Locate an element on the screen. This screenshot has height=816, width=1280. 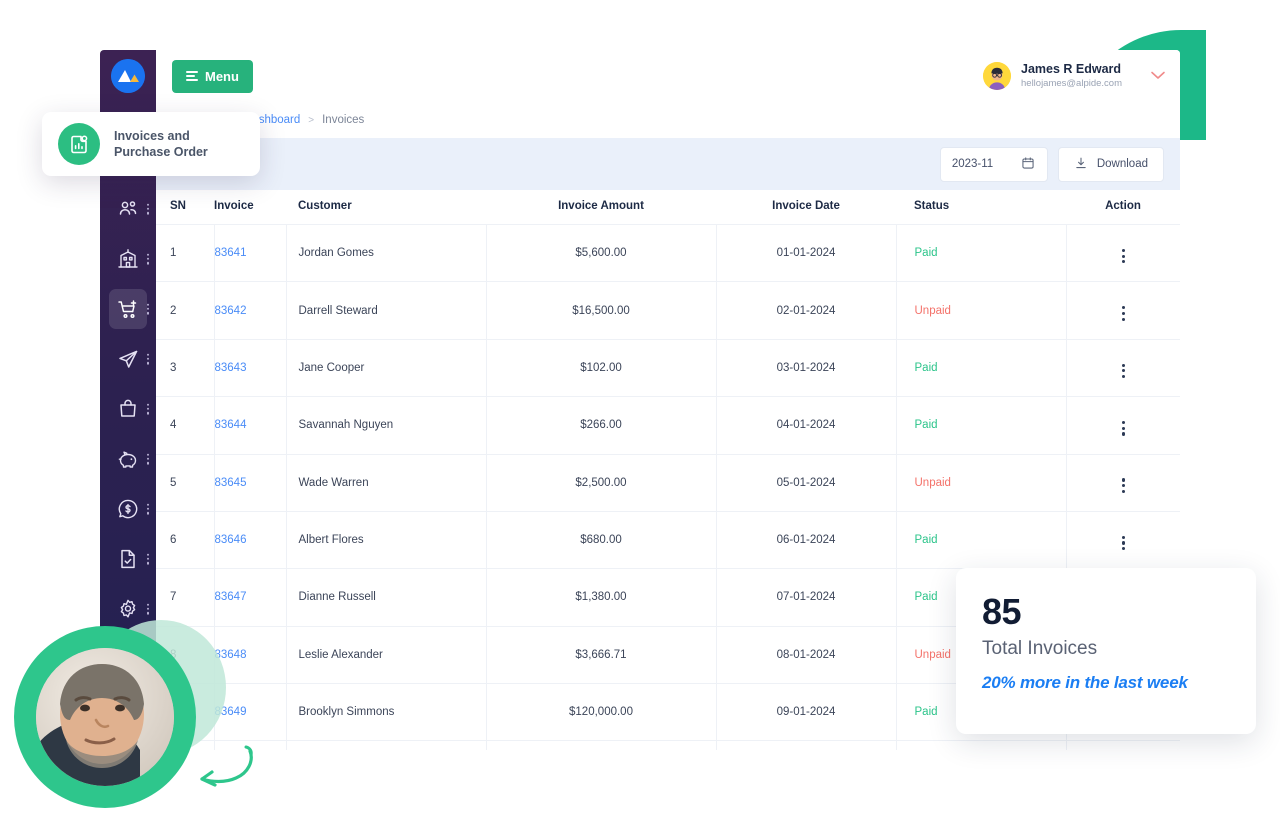
table-row: 3 83643 Jane Cooper $102.00 03-01-2024 Paid is located at coordinates (668, 367).